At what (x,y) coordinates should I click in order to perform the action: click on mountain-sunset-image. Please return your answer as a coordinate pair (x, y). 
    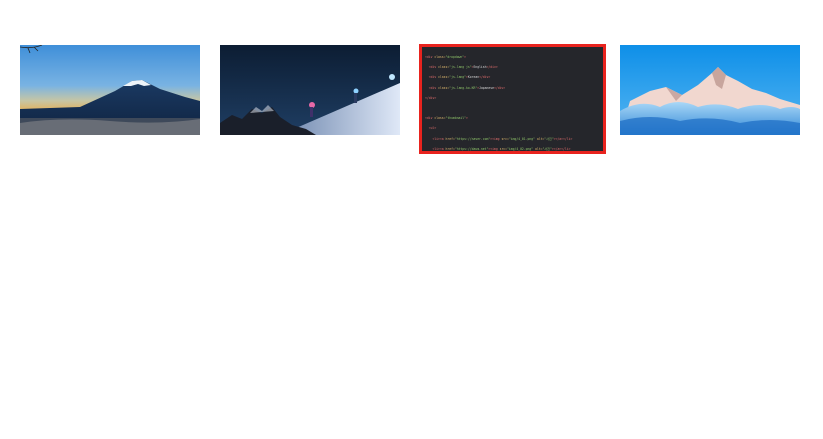
    Looking at the image, I should click on (110, 90).